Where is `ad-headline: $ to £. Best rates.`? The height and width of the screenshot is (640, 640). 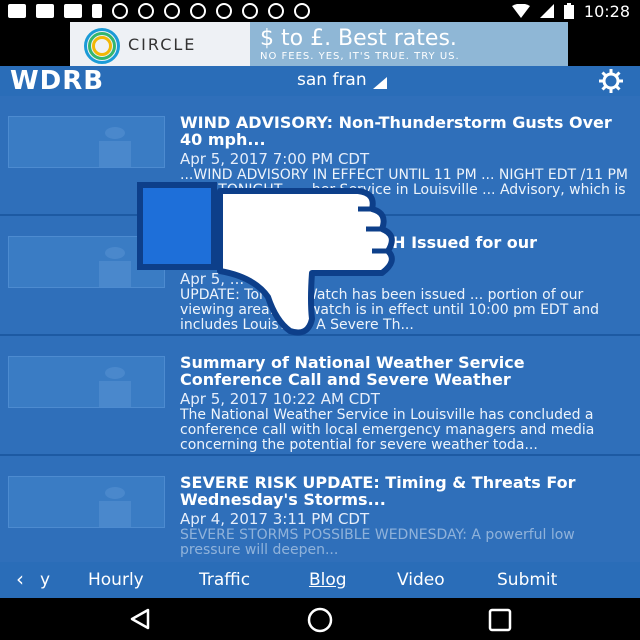 ad-headline: $ to £. Best rates. is located at coordinates (358, 38).